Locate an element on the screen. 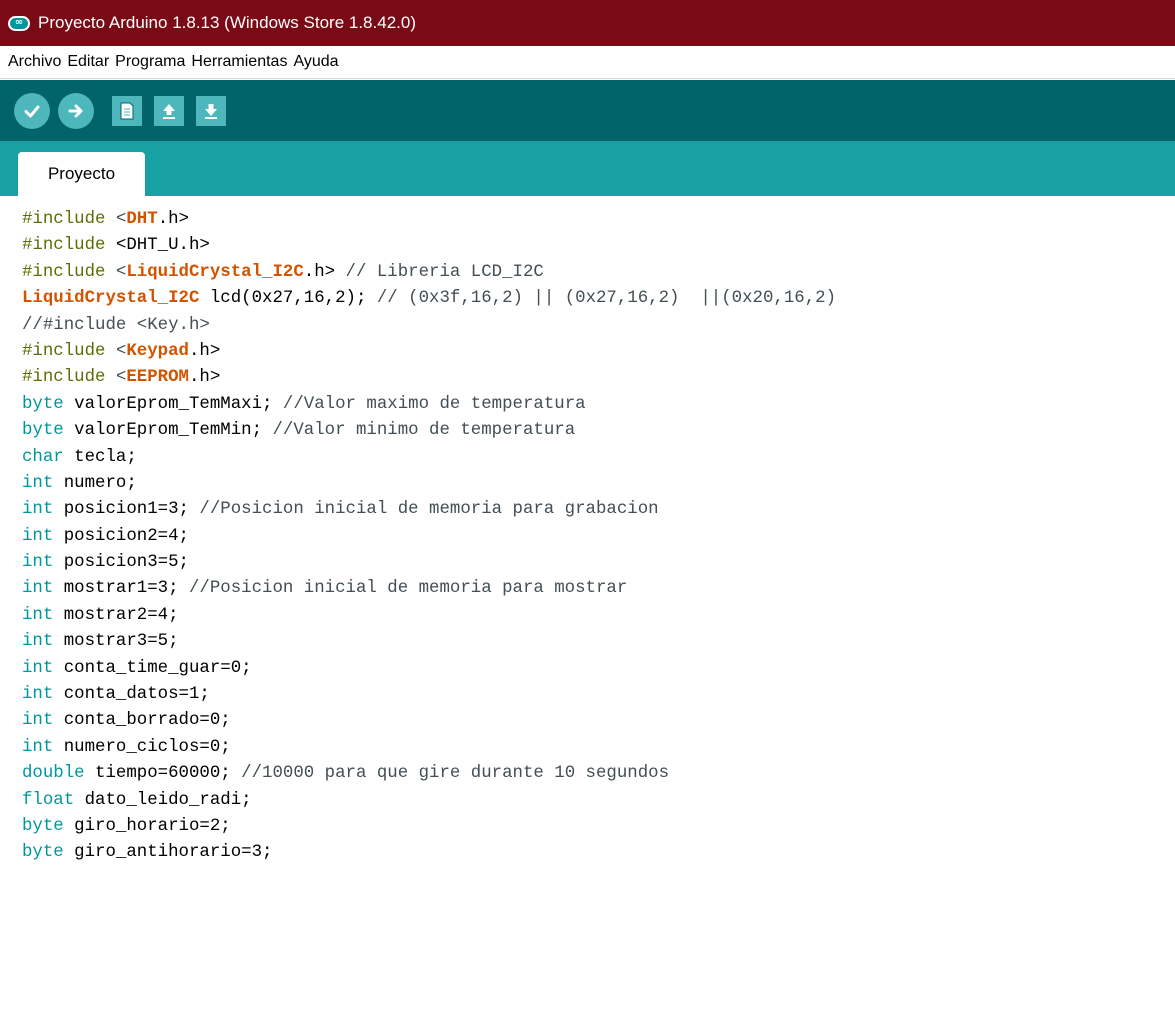 The width and height of the screenshot is (1175, 1009). tab-proyecto: Proyecto is located at coordinates (81, 174).